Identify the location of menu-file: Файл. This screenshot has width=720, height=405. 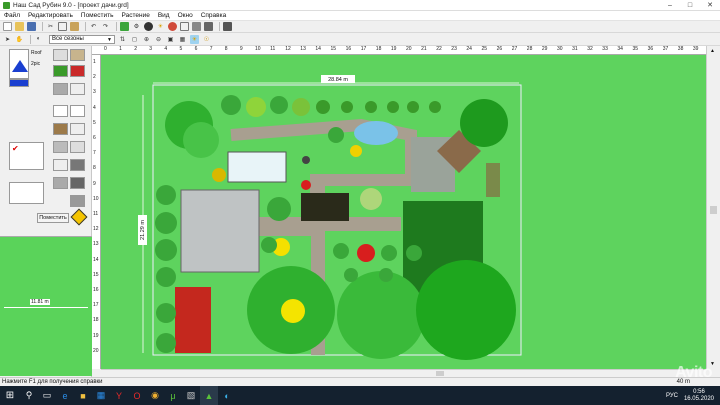
(12, 15).